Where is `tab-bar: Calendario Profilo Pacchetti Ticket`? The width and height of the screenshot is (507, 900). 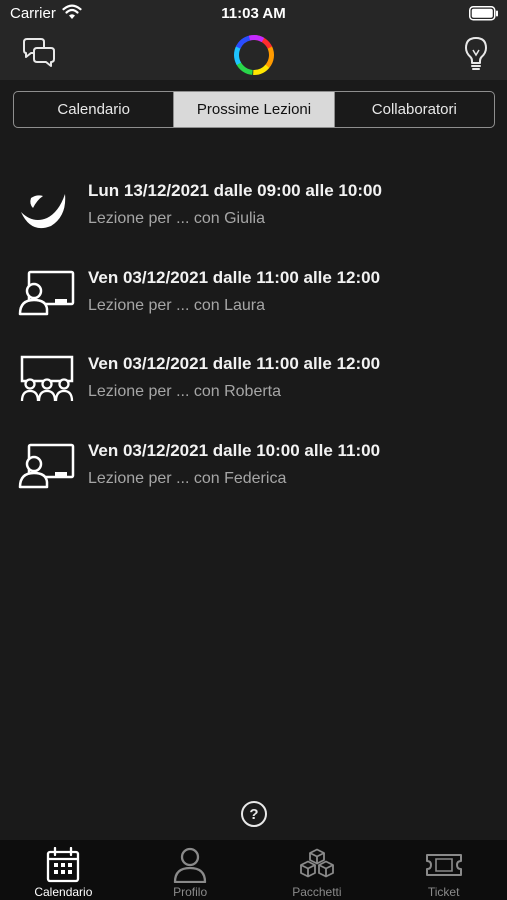
tab-bar: Calendario Profilo Pacchetti Ticket is located at coordinates (253, 870).